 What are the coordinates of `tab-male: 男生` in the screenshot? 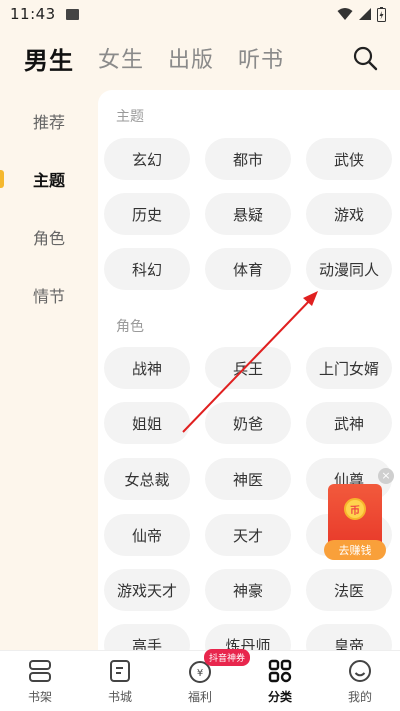 It's located at (49, 58).